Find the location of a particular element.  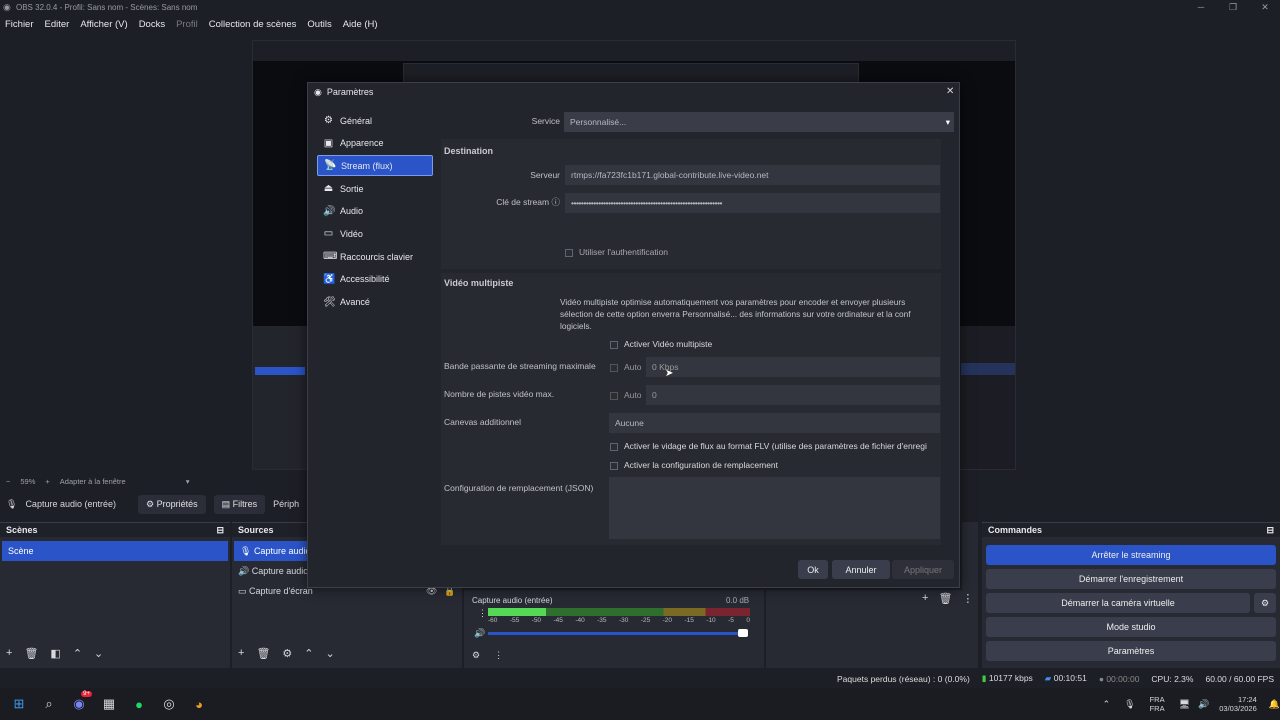

volume-slider is located at coordinates (617, 633).